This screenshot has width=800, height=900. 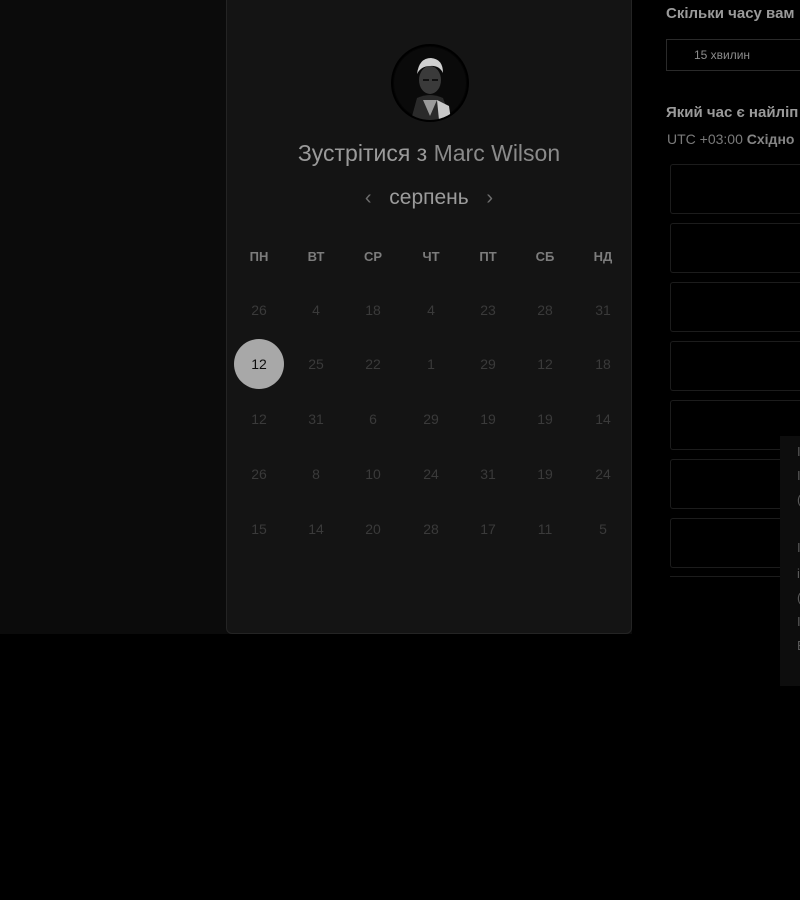 I want to click on calendar-day: 20, so click(x=373, y=529).